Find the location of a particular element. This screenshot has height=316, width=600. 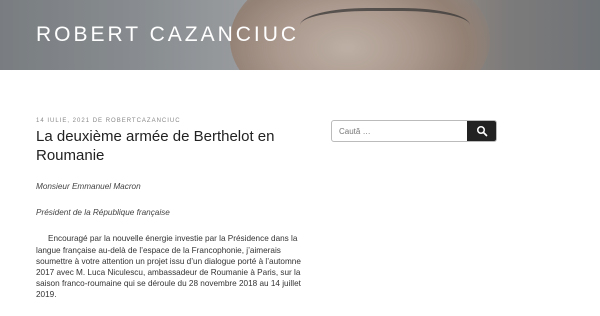

search-form is located at coordinates (414, 131).